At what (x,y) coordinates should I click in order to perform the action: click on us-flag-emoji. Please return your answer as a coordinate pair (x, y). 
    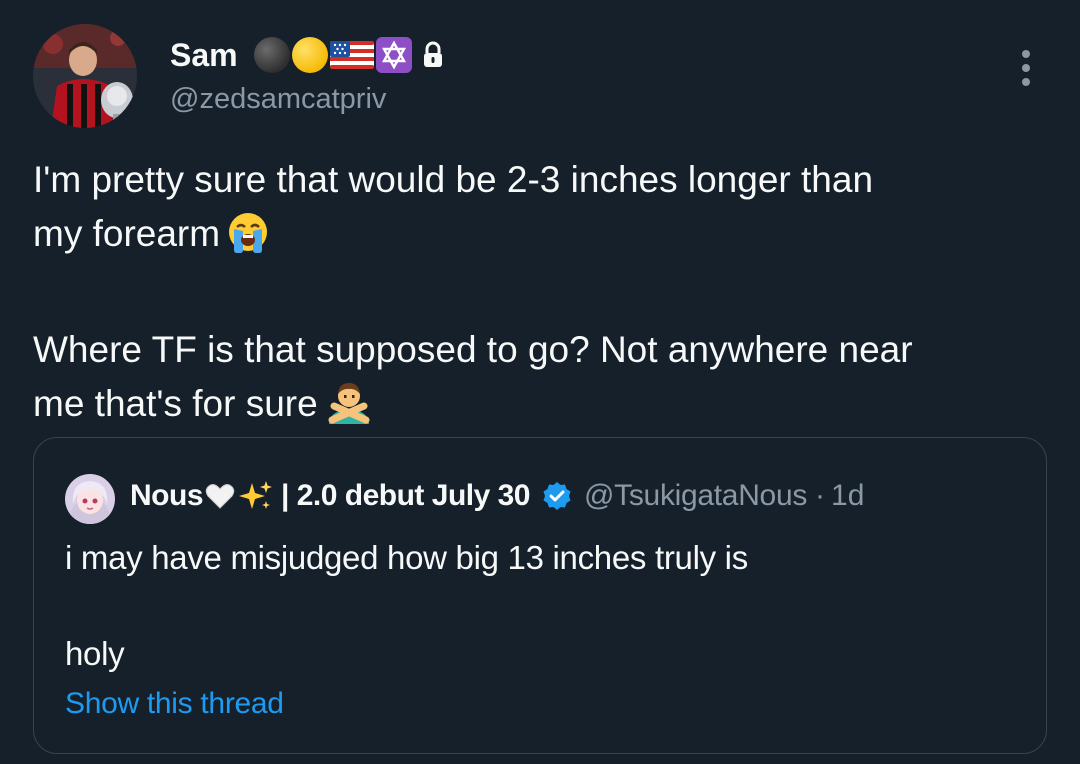
    Looking at the image, I should click on (352, 55).